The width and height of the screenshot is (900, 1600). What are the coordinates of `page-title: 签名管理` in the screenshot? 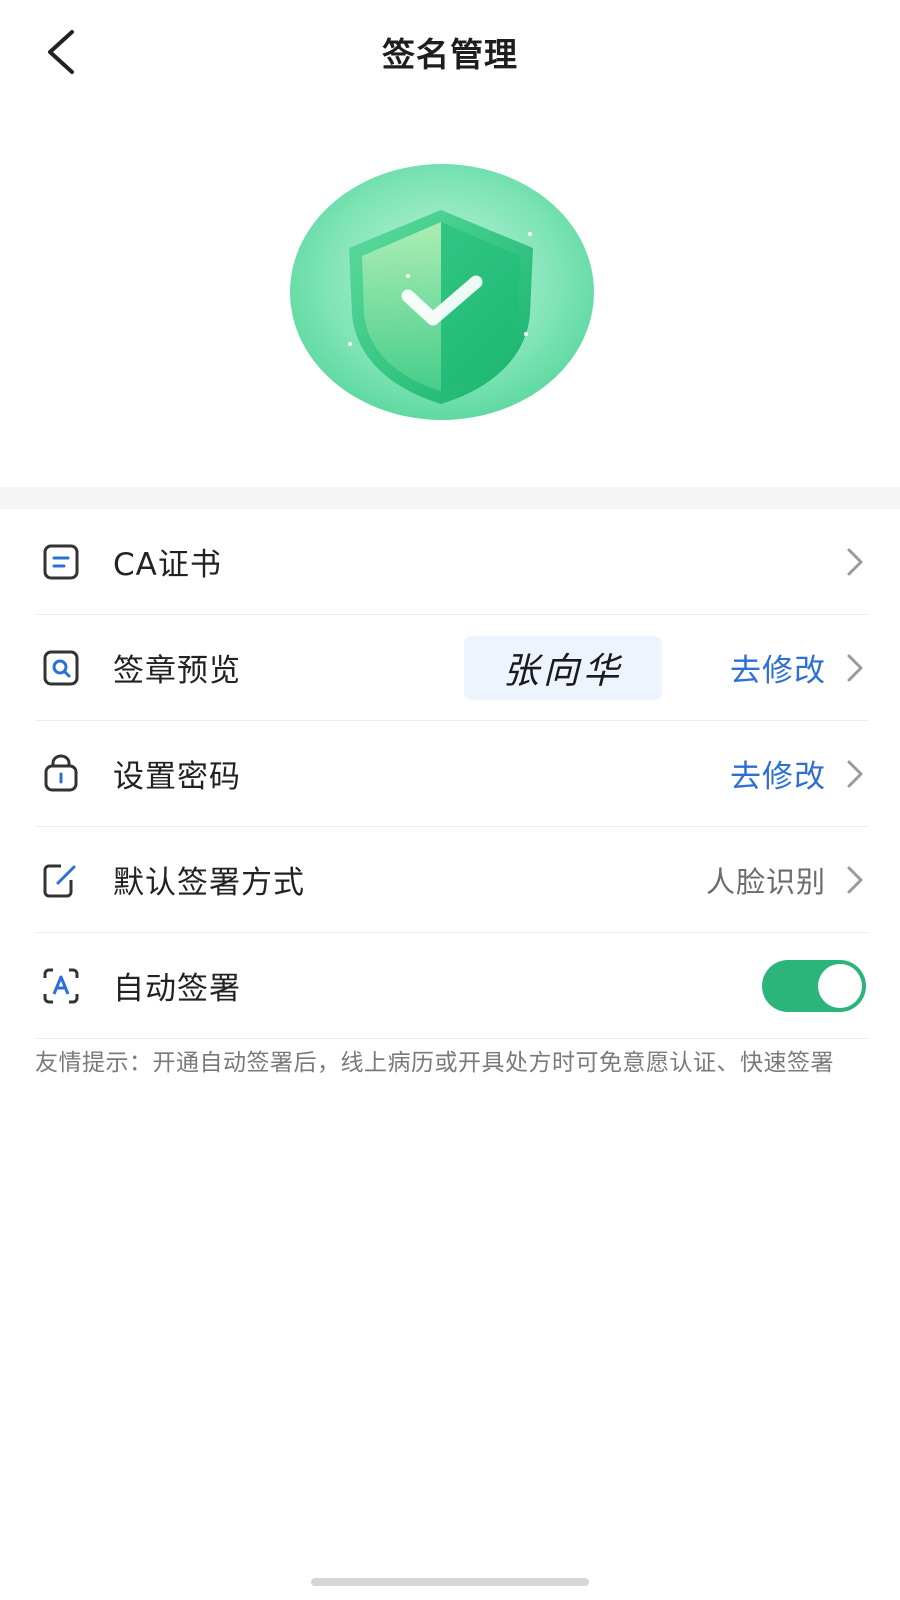 It's located at (450, 54).